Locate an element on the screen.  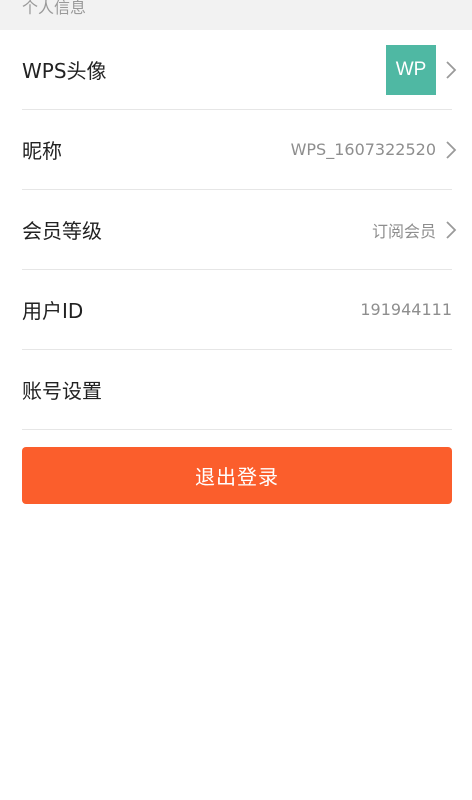
membership-row: 会员等级 订阅会员 is located at coordinates (239, 230).